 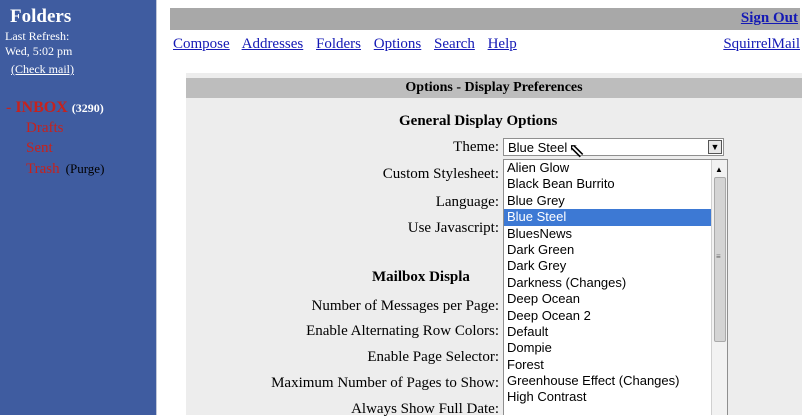 I want to click on theme-select: Blue Steel ▼, so click(x=613, y=147).